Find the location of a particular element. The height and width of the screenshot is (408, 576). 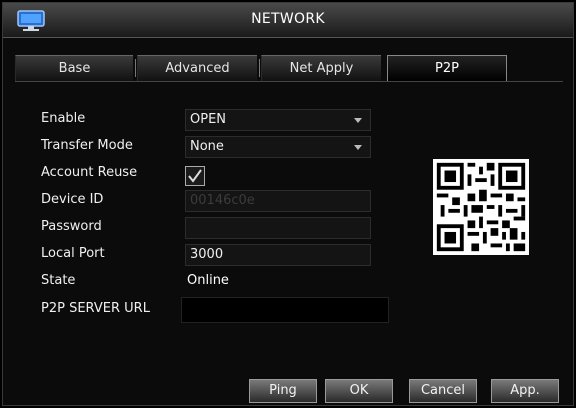

tab-advanced: Advanced is located at coordinates (197, 68).